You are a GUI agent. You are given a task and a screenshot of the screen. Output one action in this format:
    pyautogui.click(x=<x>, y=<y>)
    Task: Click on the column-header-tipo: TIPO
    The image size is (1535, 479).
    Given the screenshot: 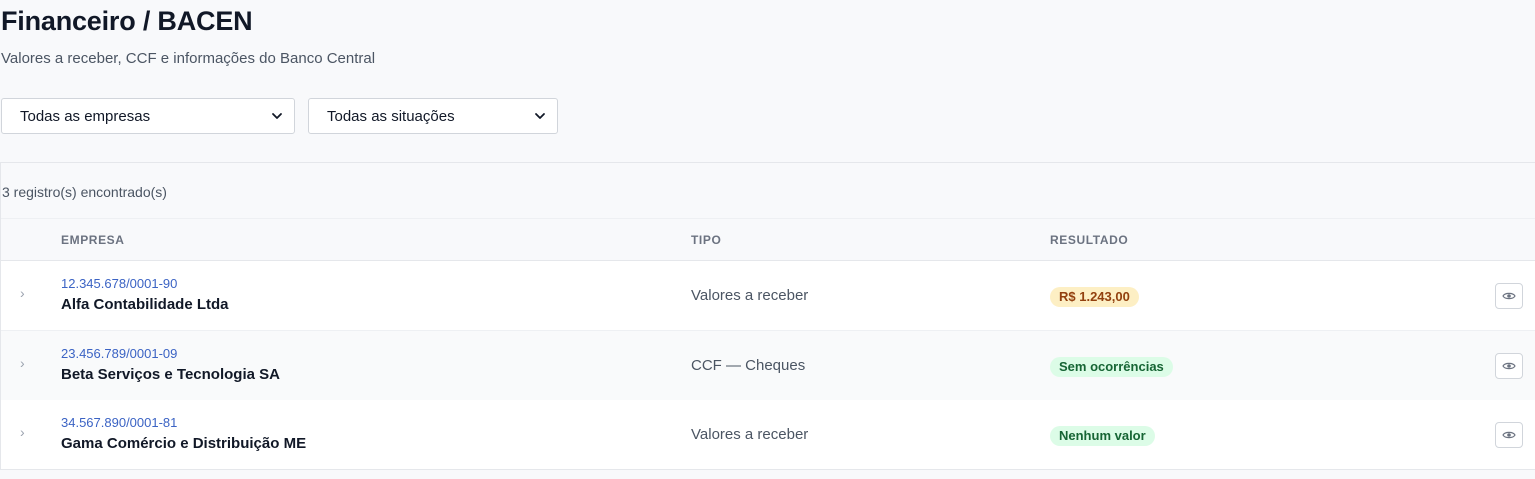 What is the action you would take?
    pyautogui.click(x=706, y=240)
    